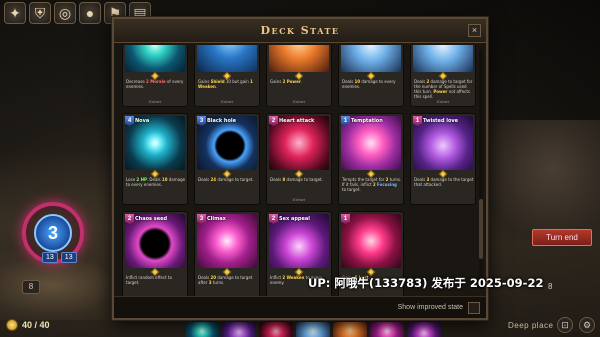 The image size is (600, 337). What do you see at coordinates (371, 76) in the screenshot?
I see `deck-card: Deals 10 damage to every enemies.` at bounding box center [371, 76].